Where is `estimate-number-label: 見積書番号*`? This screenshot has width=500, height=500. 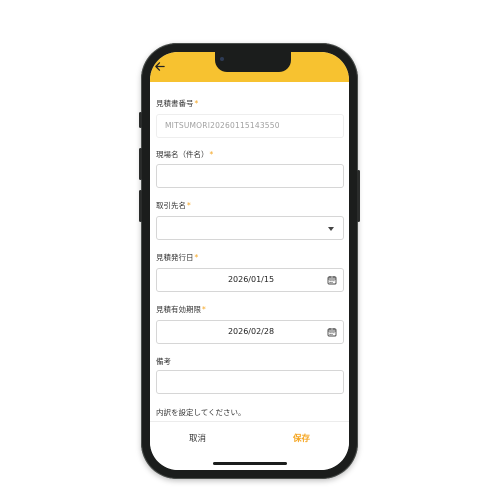 estimate-number-label: 見積書番号* is located at coordinates (177, 103).